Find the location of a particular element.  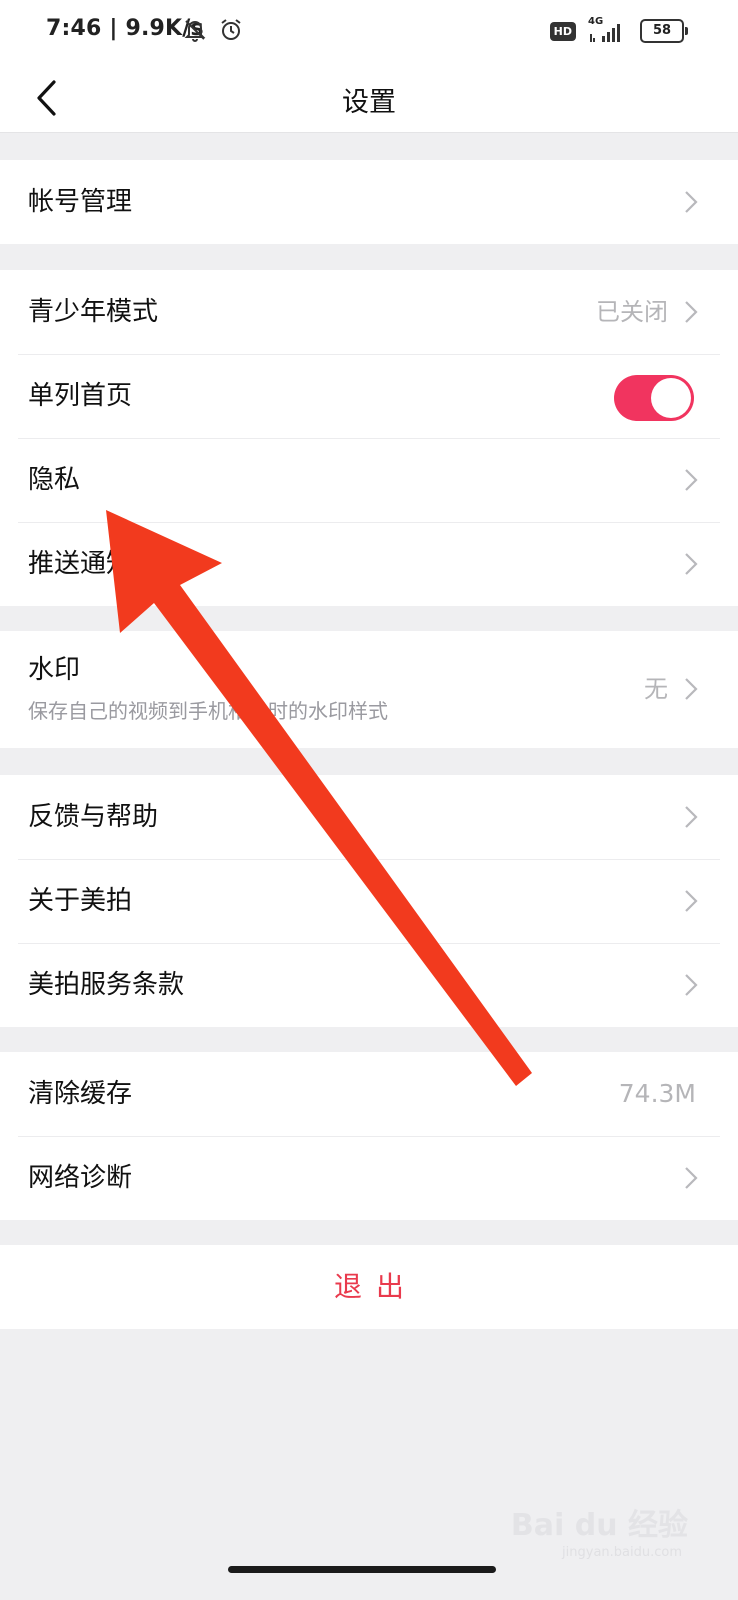

settings-item-single-column: 单列首页 is located at coordinates (369, 396).